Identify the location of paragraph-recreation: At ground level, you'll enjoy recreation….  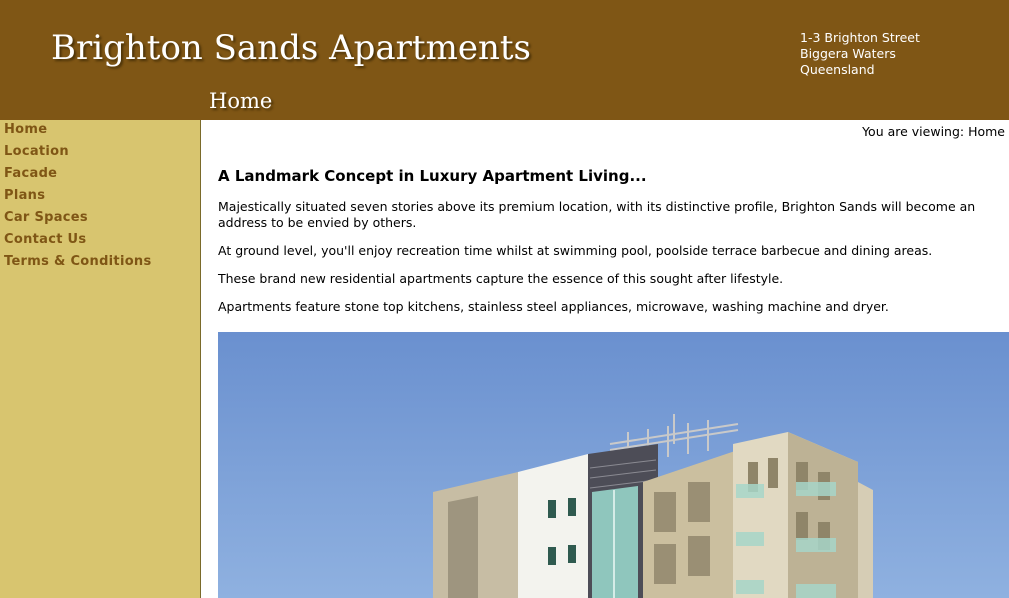
(575, 250).